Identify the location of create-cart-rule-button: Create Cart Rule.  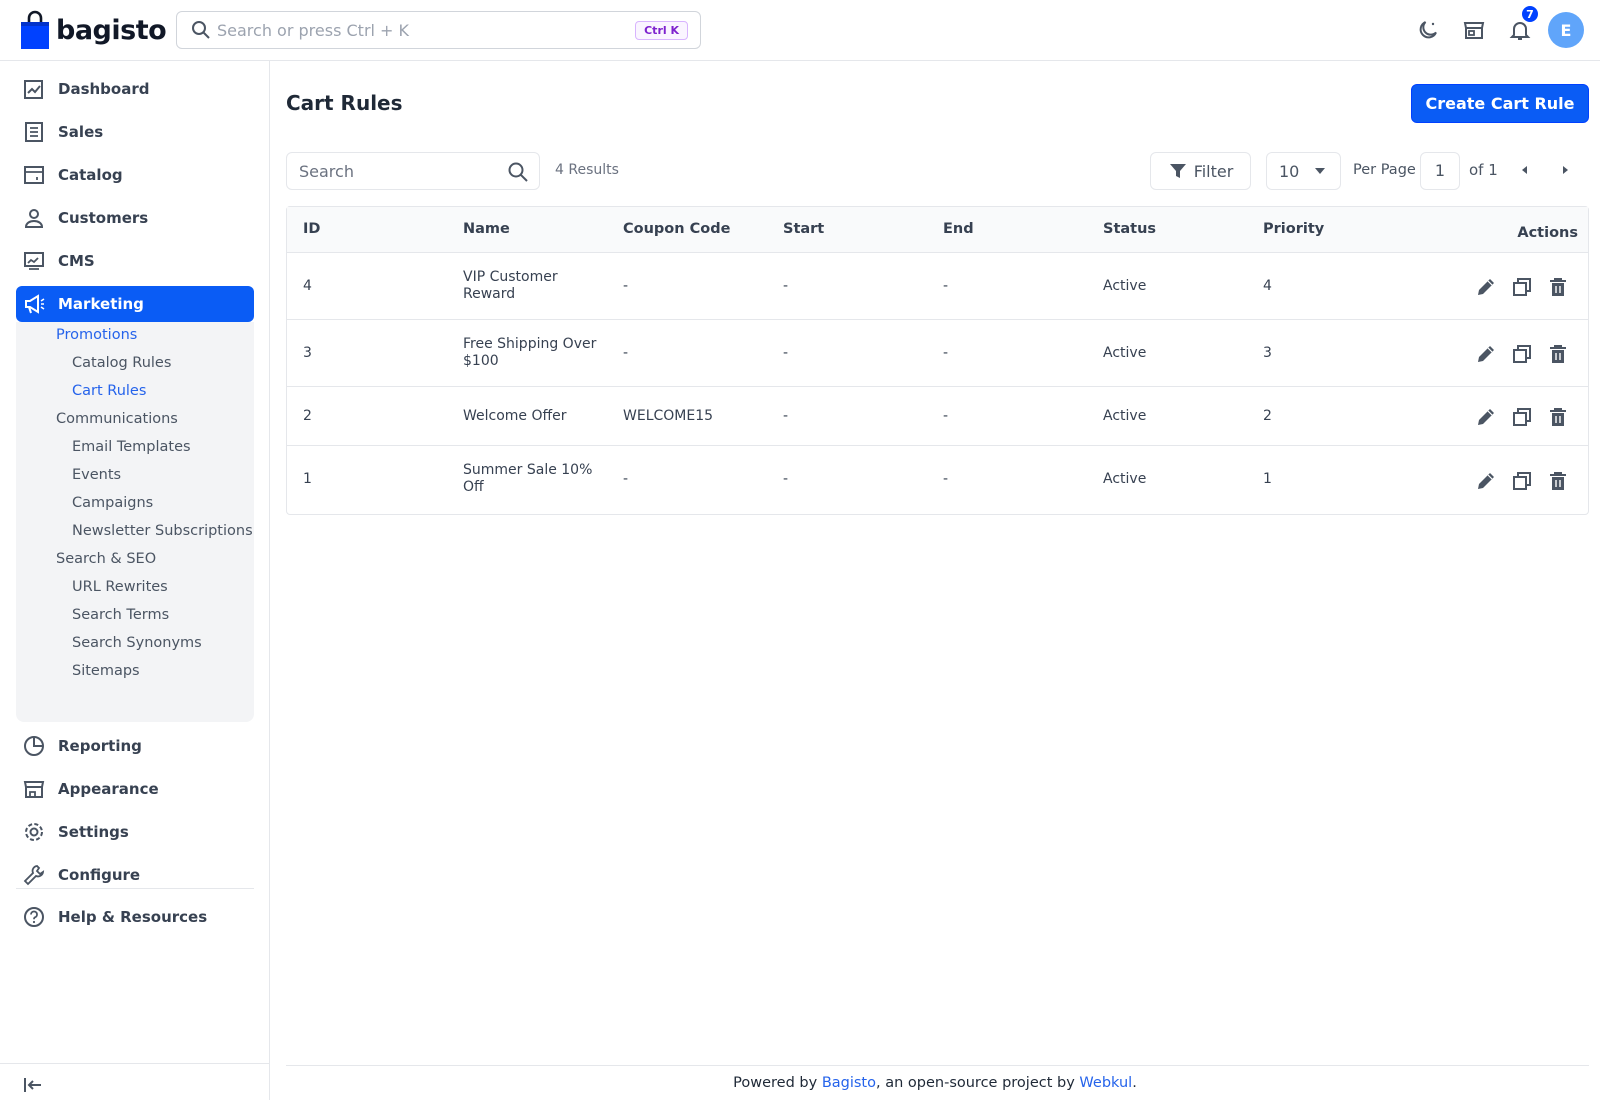
(1500, 103).